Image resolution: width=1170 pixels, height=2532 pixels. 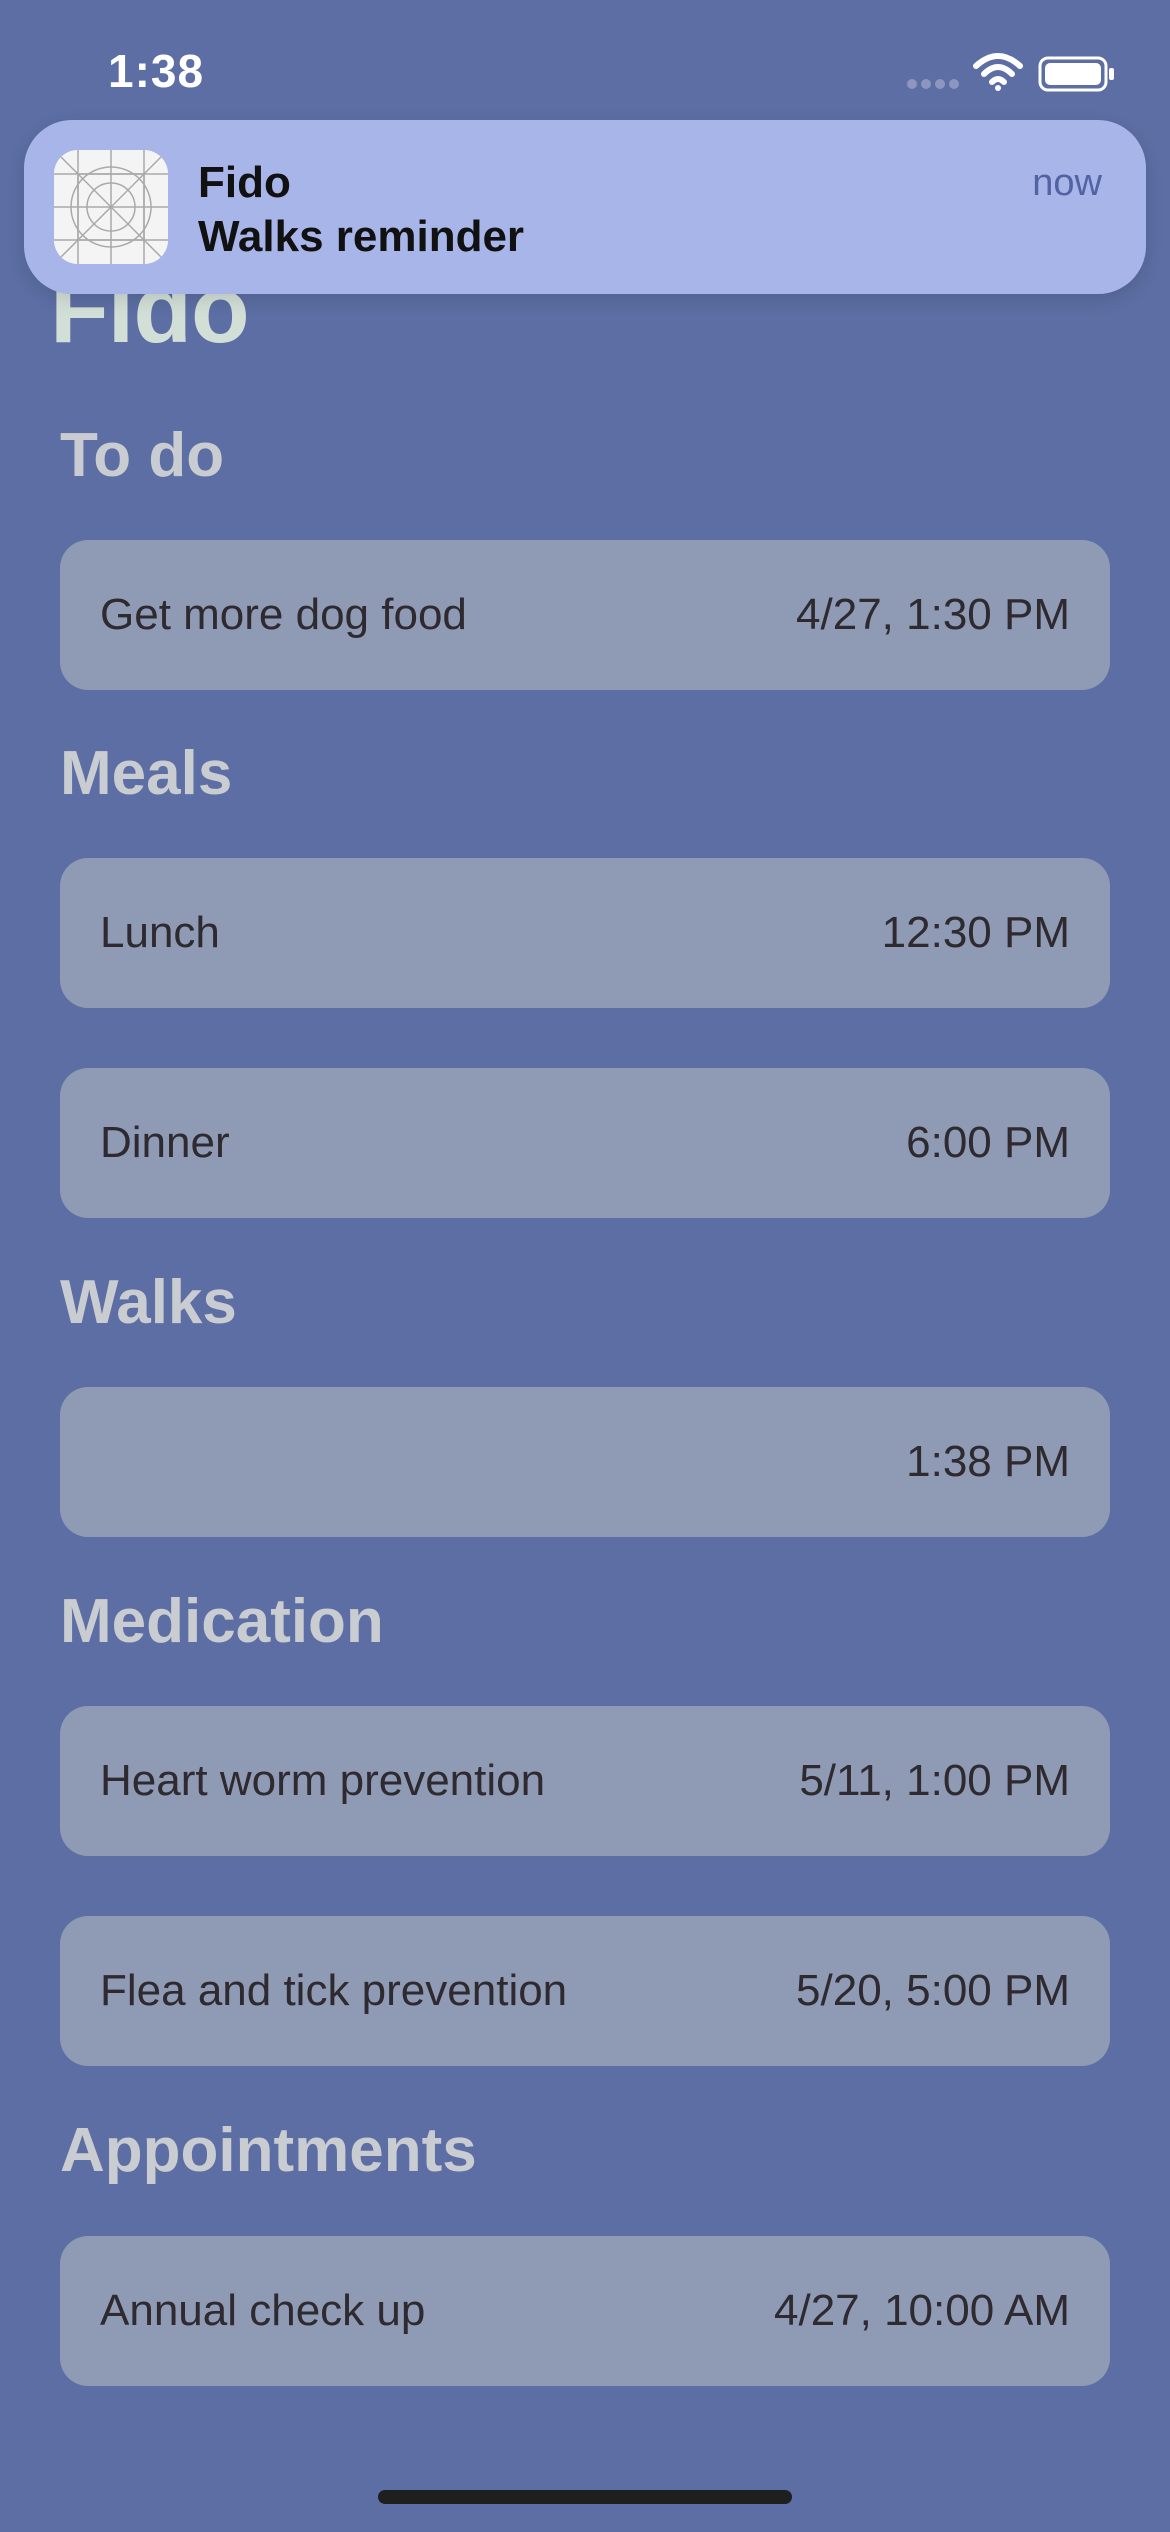 What do you see at coordinates (585, 1462) in the screenshot?
I see `walk-row: 1:38 PM` at bounding box center [585, 1462].